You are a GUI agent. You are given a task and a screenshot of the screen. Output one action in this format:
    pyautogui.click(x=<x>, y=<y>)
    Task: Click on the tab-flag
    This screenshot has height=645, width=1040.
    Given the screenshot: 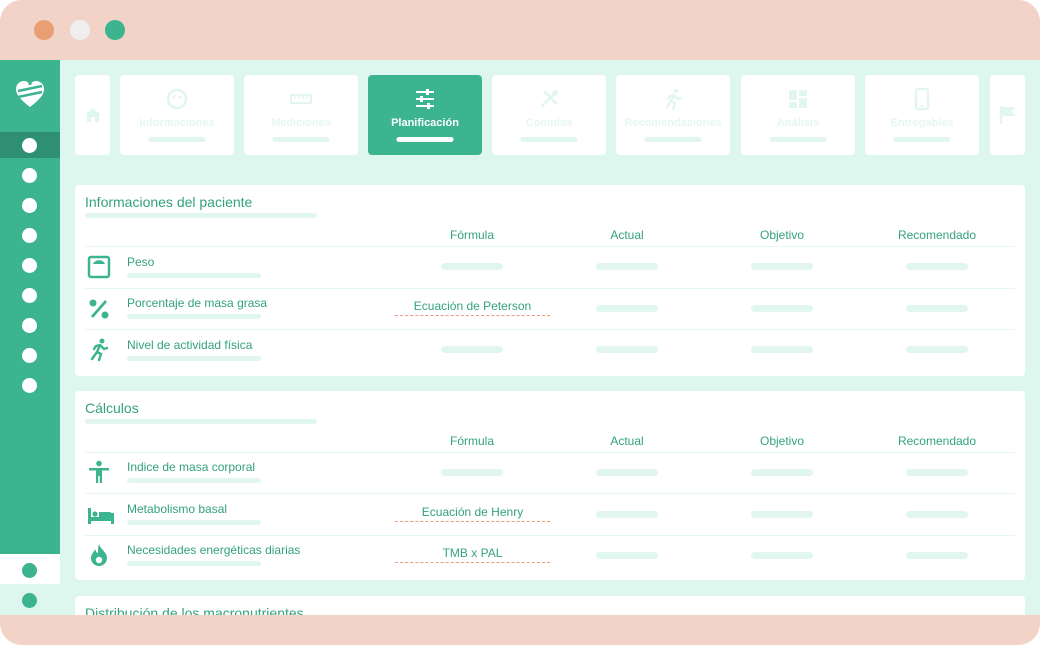 What is the action you would take?
    pyautogui.click(x=1007, y=115)
    